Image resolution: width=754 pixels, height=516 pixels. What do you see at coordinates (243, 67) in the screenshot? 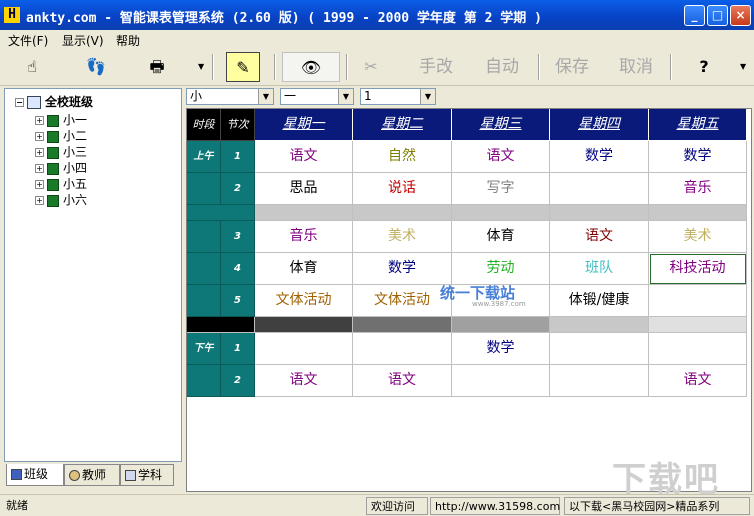
I see `teacher-board-icon: ✎` at bounding box center [243, 67].